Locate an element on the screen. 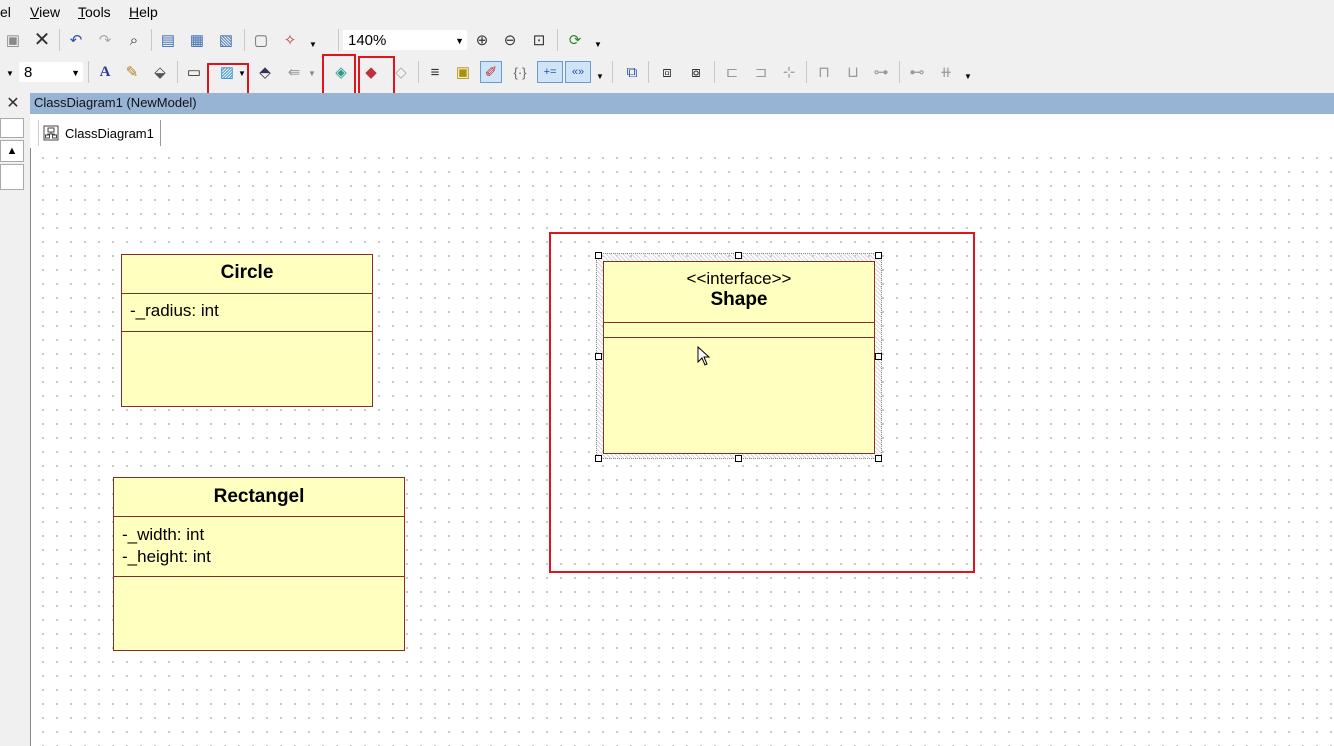  line-color-icon: ✎ is located at coordinates (132, 72).